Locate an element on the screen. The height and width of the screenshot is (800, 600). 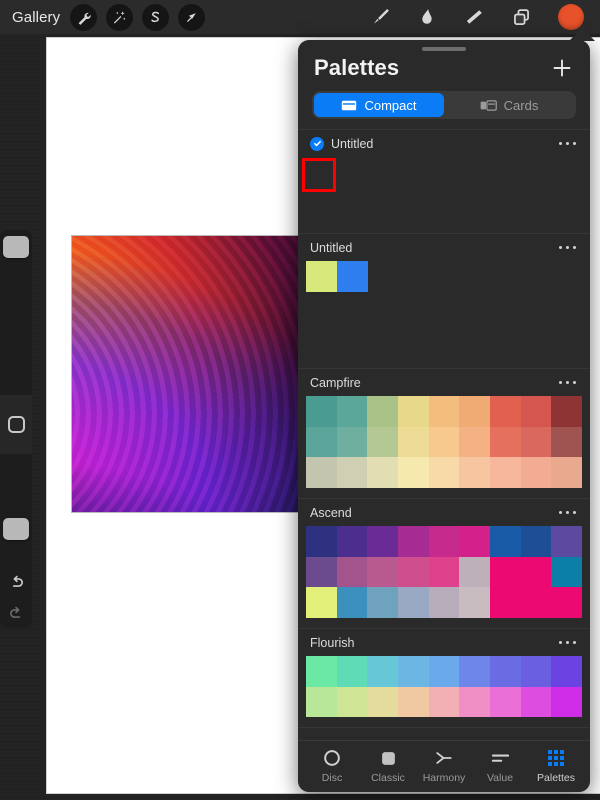
brush-size-handle is located at coordinates (16, 247).